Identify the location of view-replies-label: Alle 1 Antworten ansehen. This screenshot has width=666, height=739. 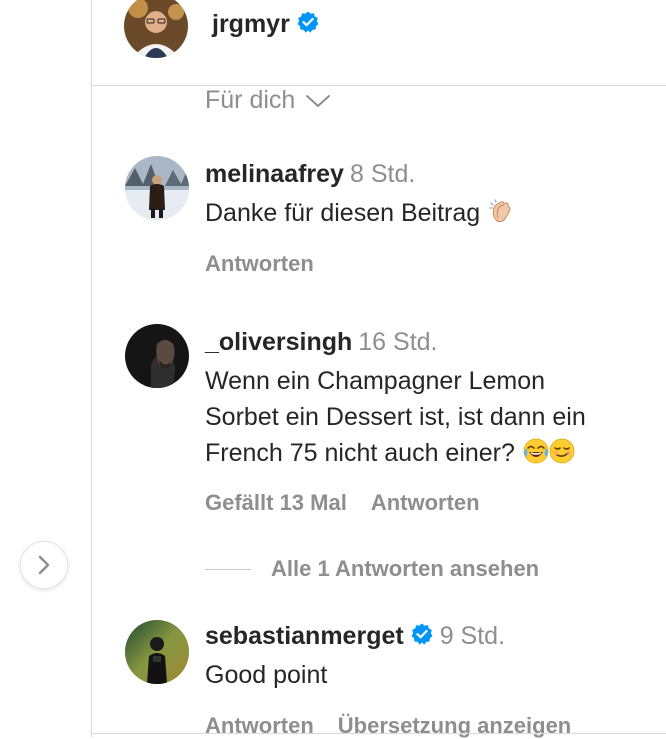
(405, 568).